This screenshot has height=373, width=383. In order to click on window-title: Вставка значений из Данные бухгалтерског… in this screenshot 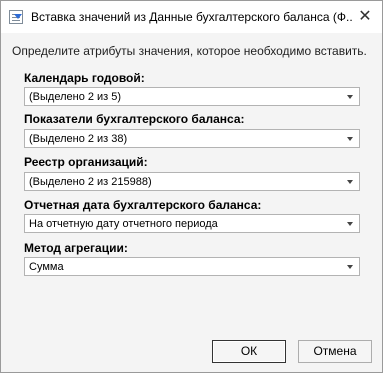, I will do `click(192, 17)`.